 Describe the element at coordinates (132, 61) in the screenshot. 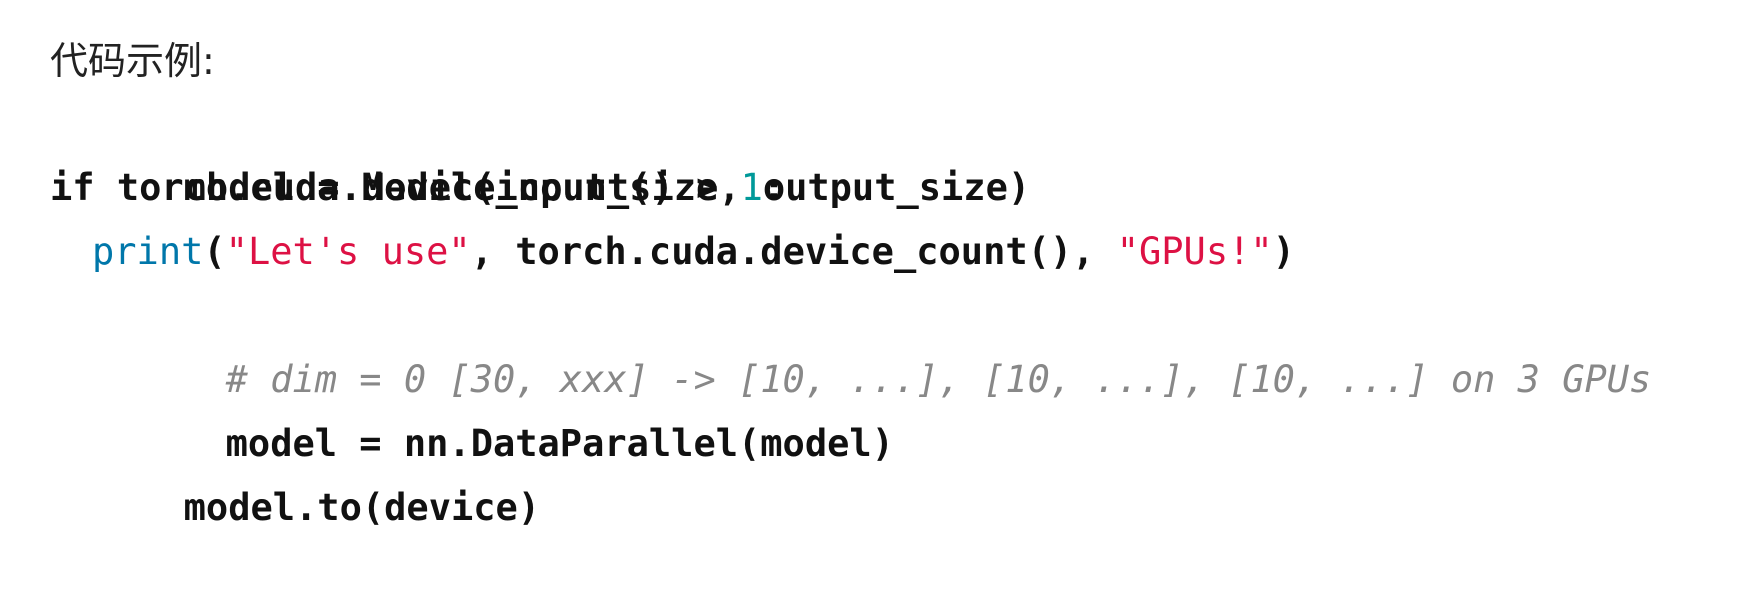

I see `section-heading: 代码示例:` at that location.